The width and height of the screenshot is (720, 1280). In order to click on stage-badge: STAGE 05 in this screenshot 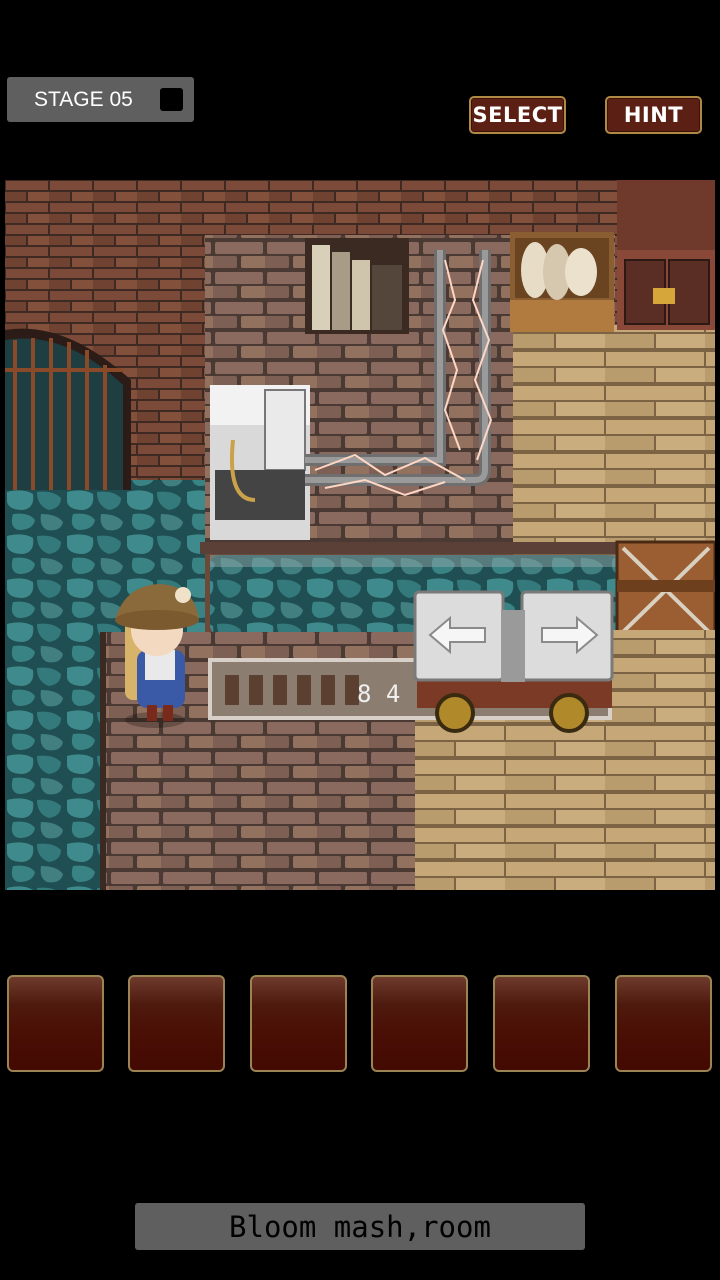, I will do `click(100, 99)`.